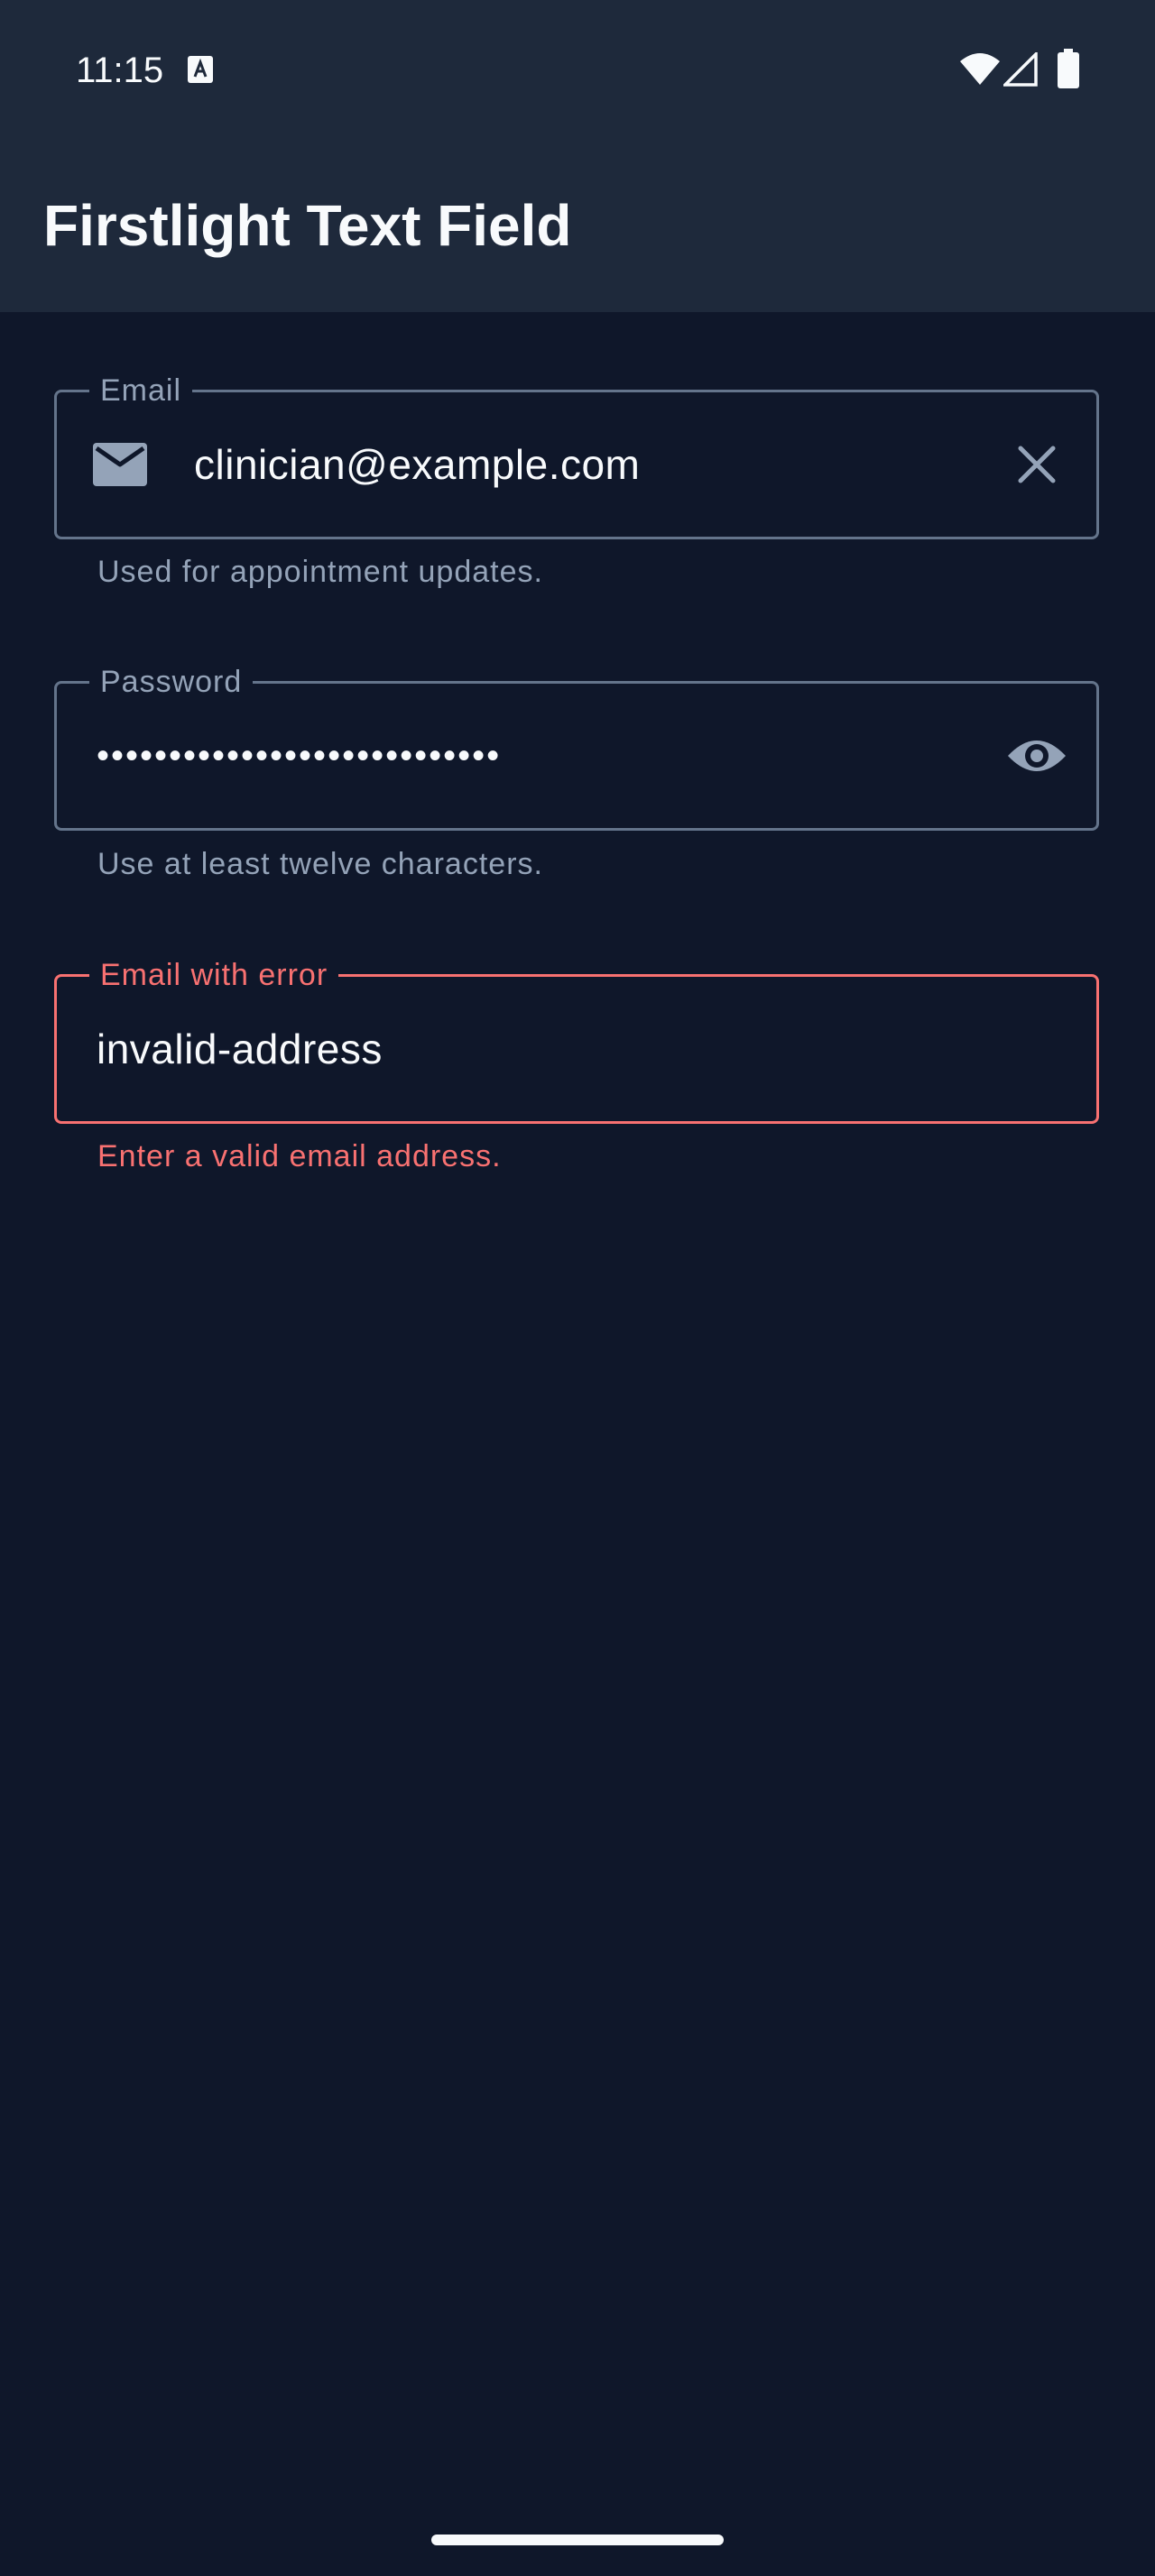 The height and width of the screenshot is (2576, 1155). What do you see at coordinates (120, 70) in the screenshot?
I see `status-time: 11:15` at bounding box center [120, 70].